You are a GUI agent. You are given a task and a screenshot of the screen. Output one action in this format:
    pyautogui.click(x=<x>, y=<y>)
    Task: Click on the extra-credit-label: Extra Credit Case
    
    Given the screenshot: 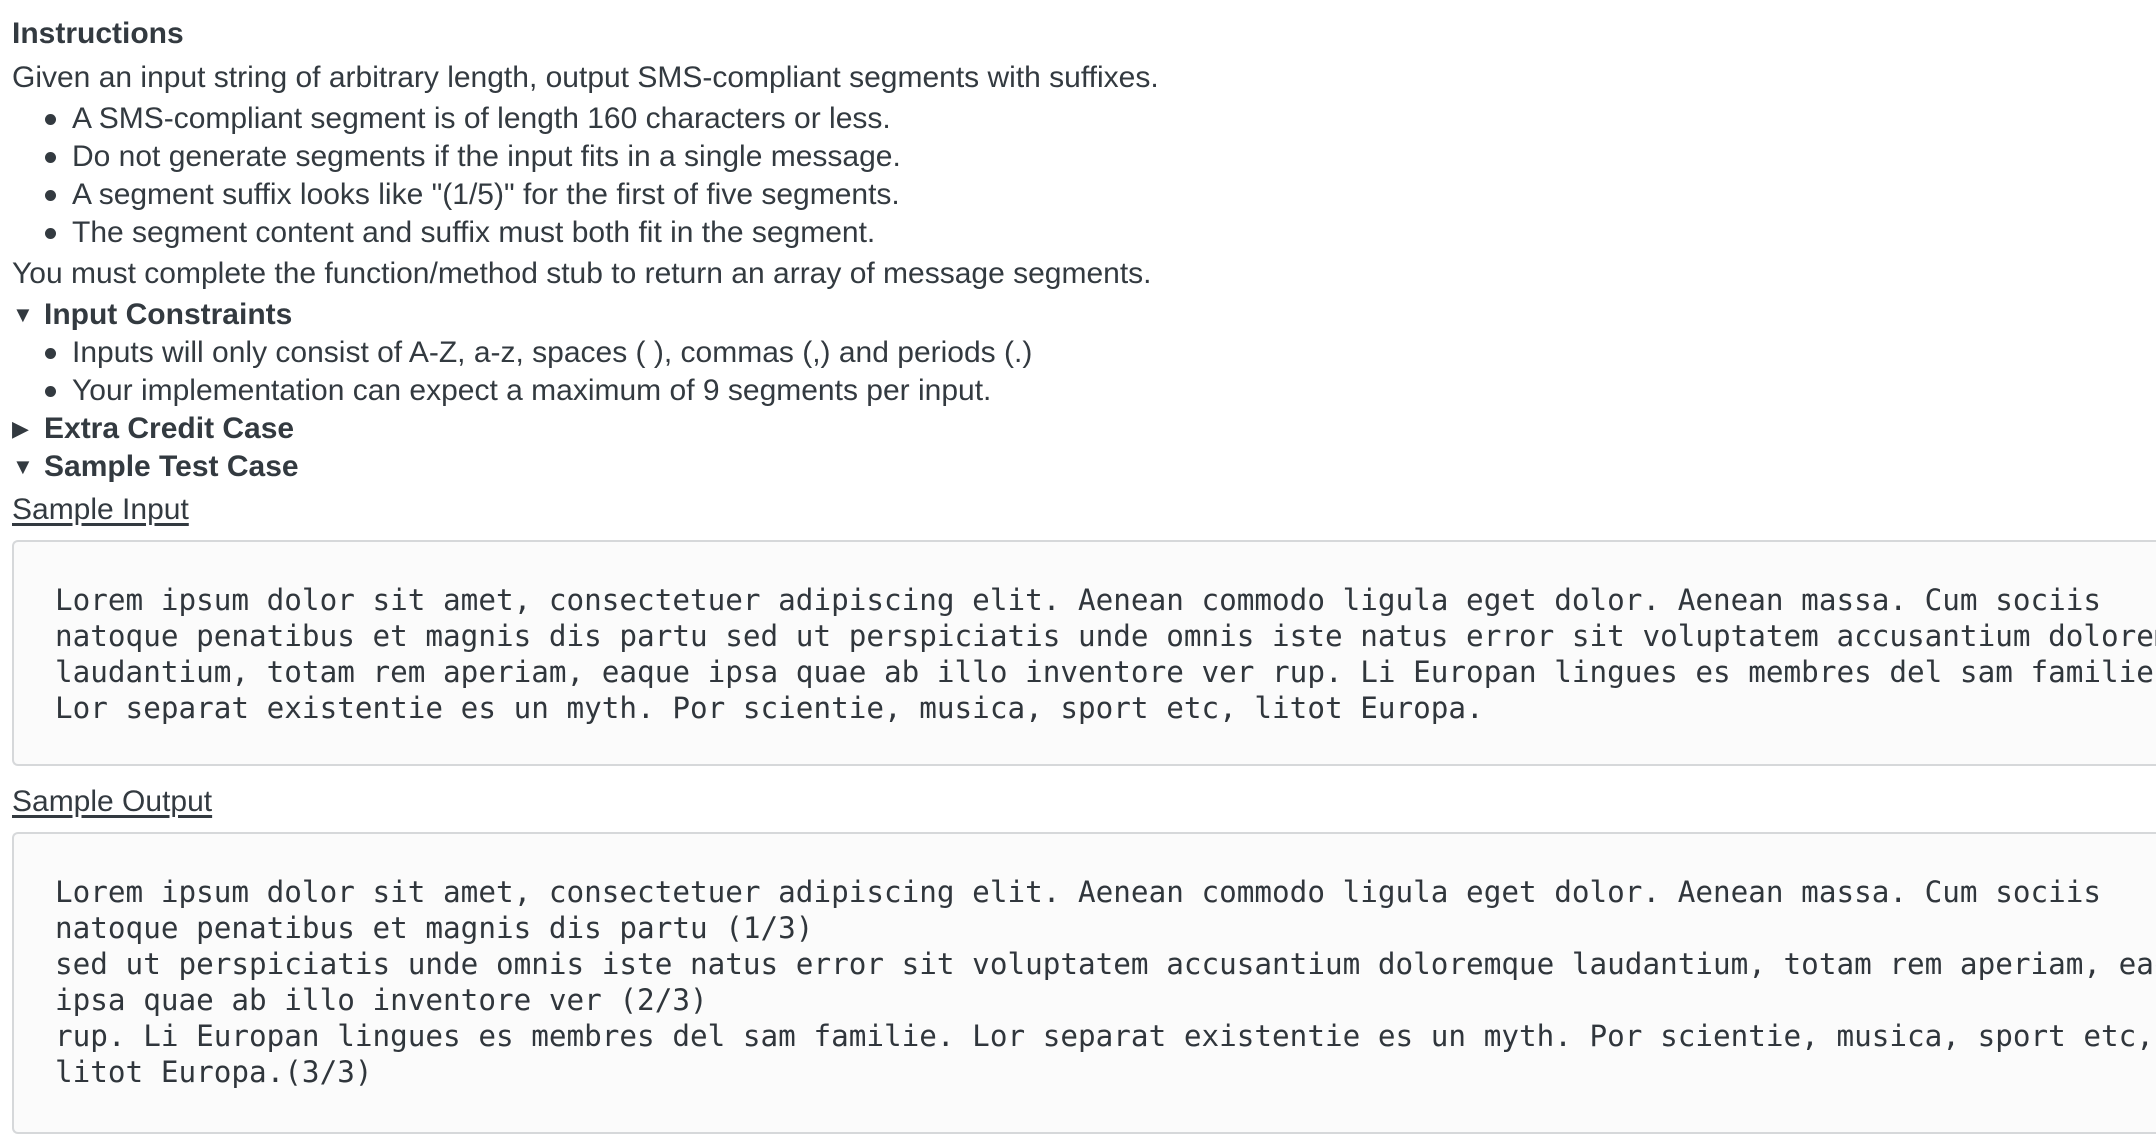 What is the action you would take?
    pyautogui.click(x=169, y=428)
    